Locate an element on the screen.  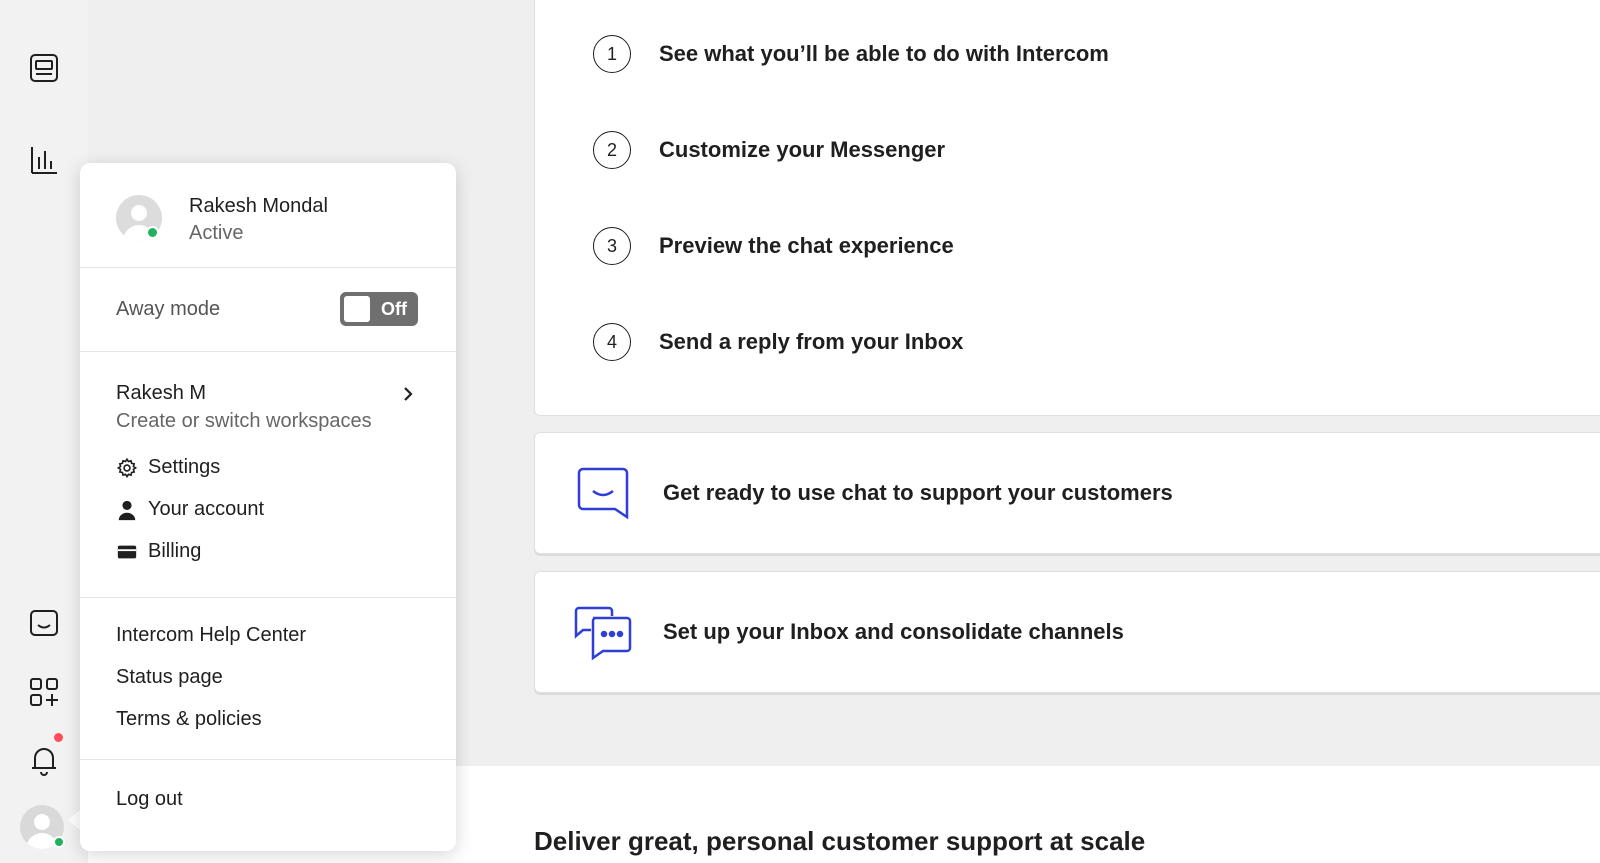
away-mode-label: Away mode is located at coordinates (168, 309).